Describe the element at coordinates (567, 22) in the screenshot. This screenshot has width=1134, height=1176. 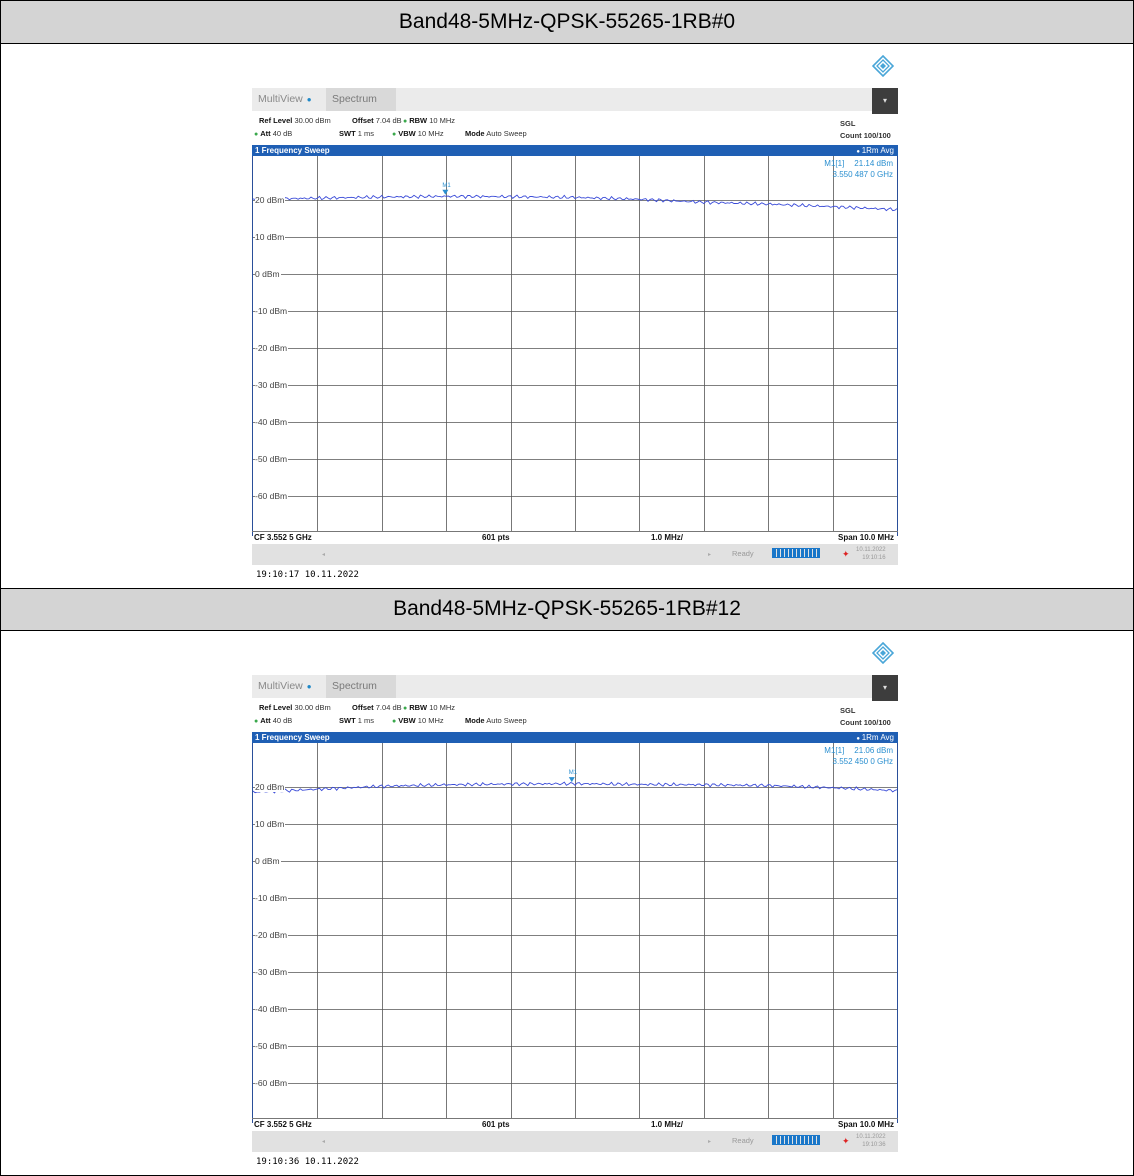
I see `panel-title: Band48-5MHz-QPSK-55265-1RB#0` at that location.